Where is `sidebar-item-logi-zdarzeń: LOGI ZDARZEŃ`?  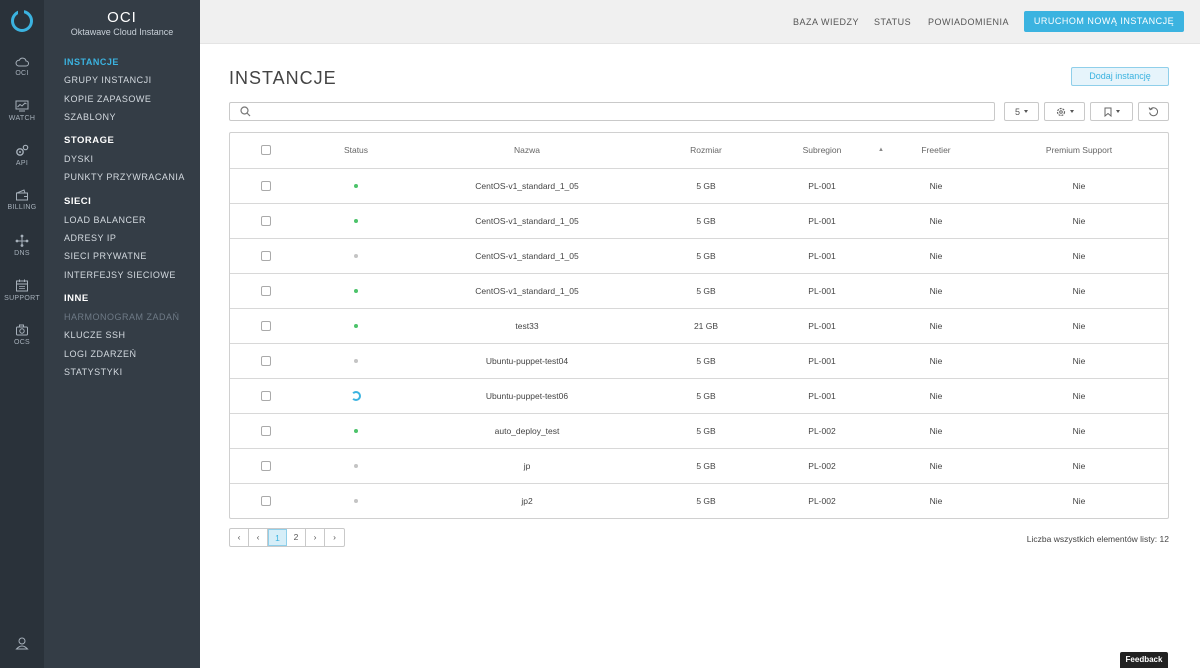 sidebar-item-logi-zdarzeń: LOGI ZDARZEŃ is located at coordinates (124, 357).